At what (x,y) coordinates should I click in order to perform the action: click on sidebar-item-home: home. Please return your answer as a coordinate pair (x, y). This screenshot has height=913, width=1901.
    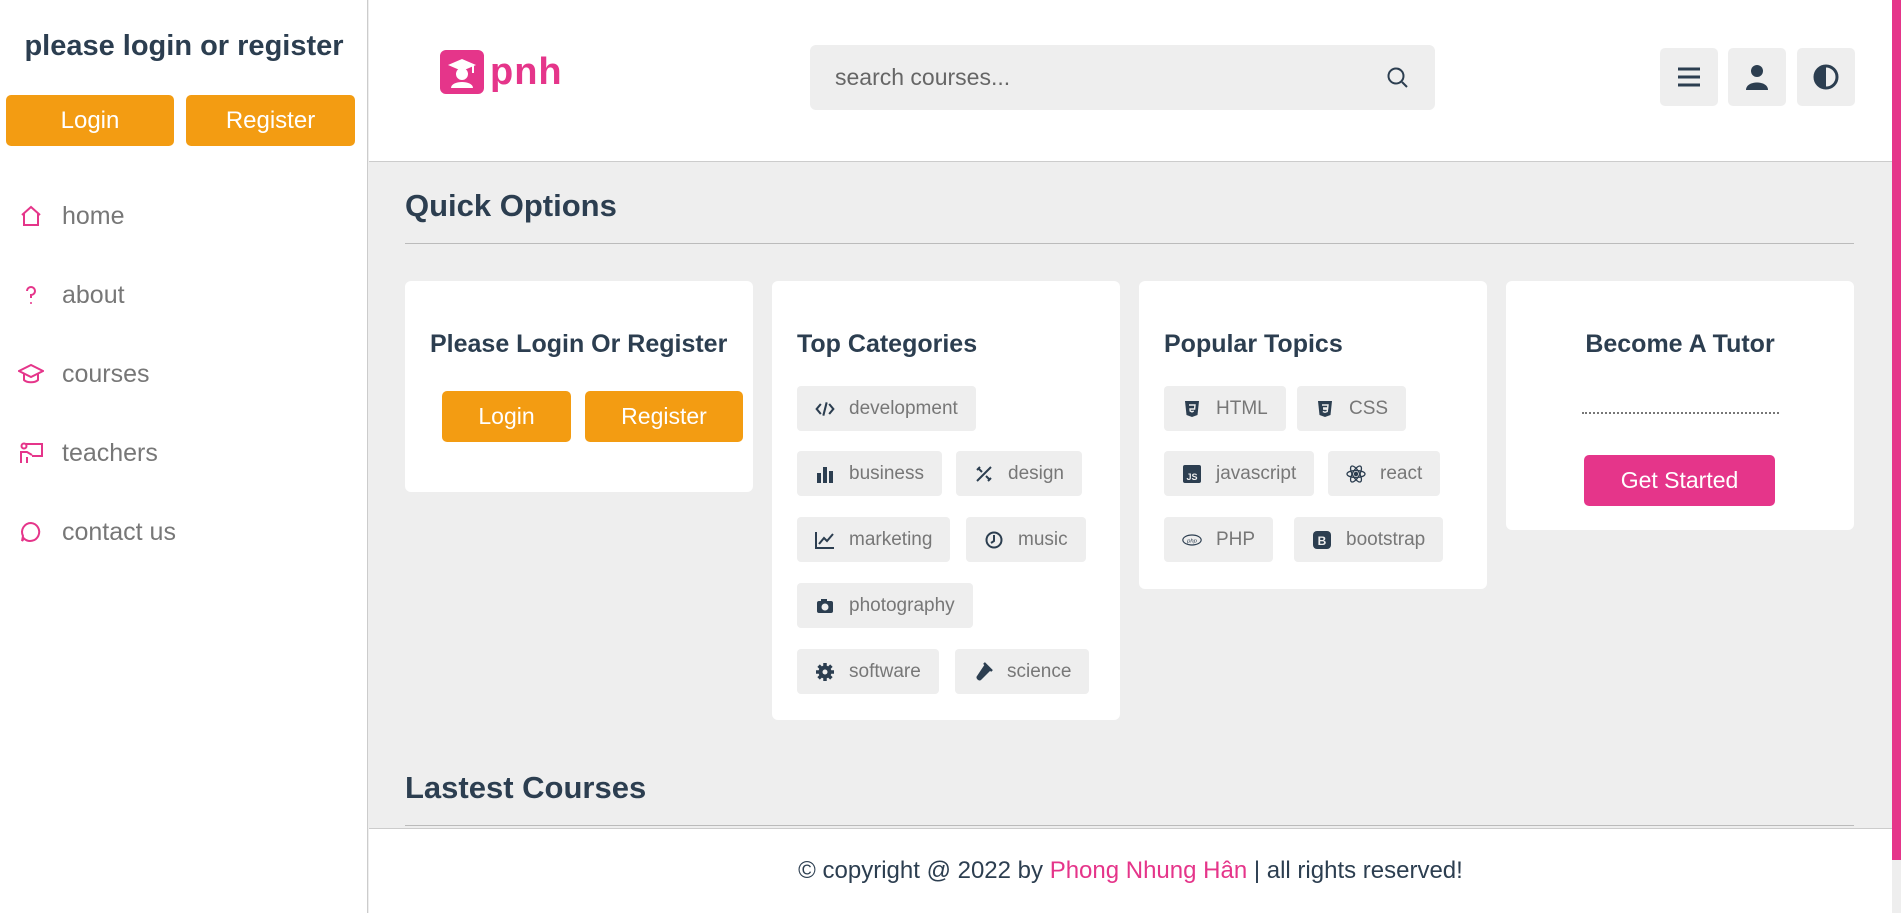
    Looking at the image, I should click on (71, 216).